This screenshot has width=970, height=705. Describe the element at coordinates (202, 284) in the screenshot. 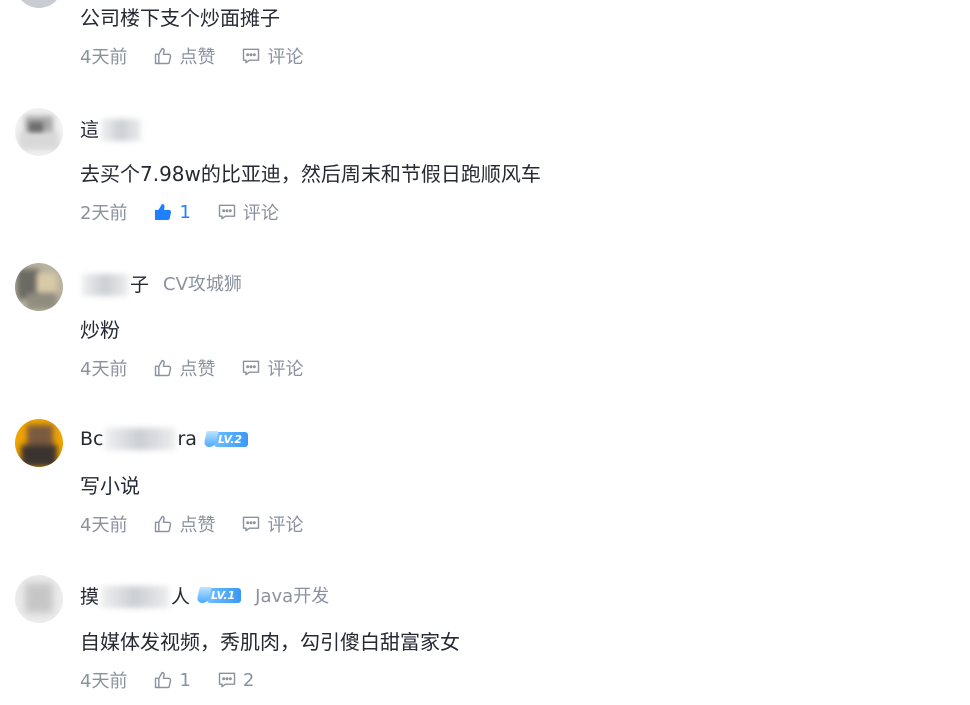

I see `user-title: CV攻城狮` at that location.